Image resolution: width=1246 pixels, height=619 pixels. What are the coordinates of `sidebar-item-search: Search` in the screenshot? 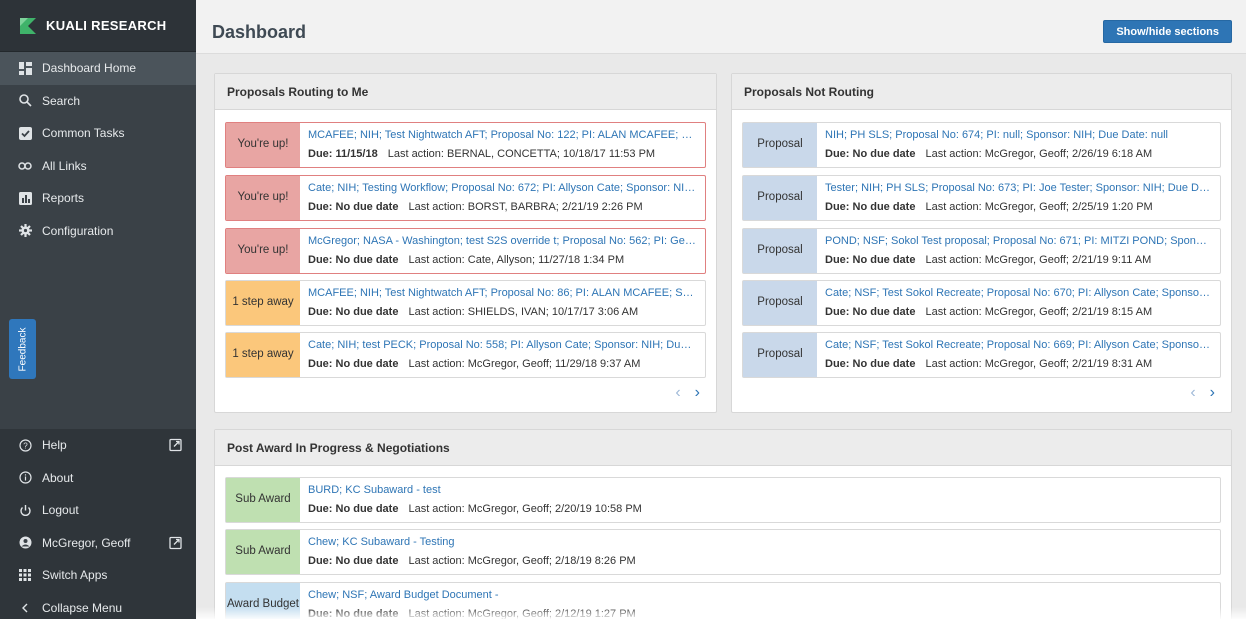 It's located at (98, 101).